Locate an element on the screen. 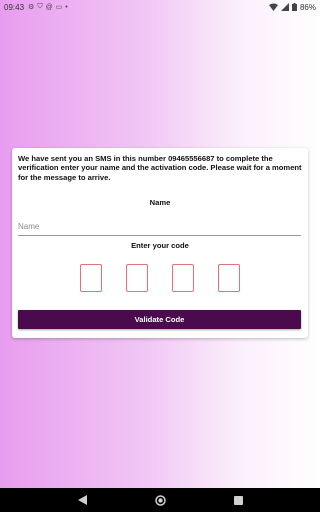  name-input is located at coordinates (159, 227).